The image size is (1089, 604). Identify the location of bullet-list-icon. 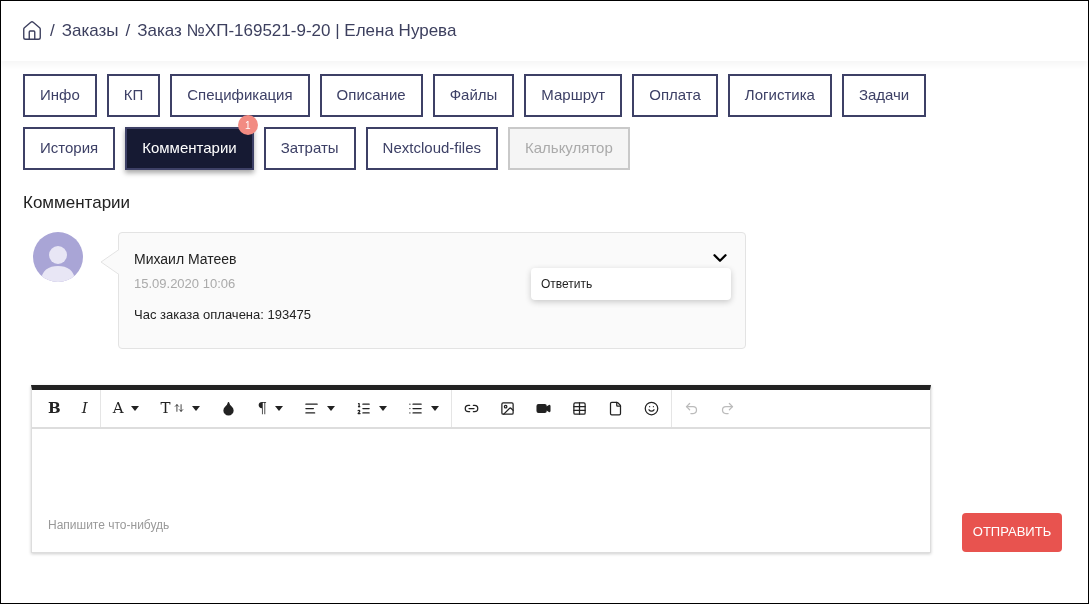
(416, 408).